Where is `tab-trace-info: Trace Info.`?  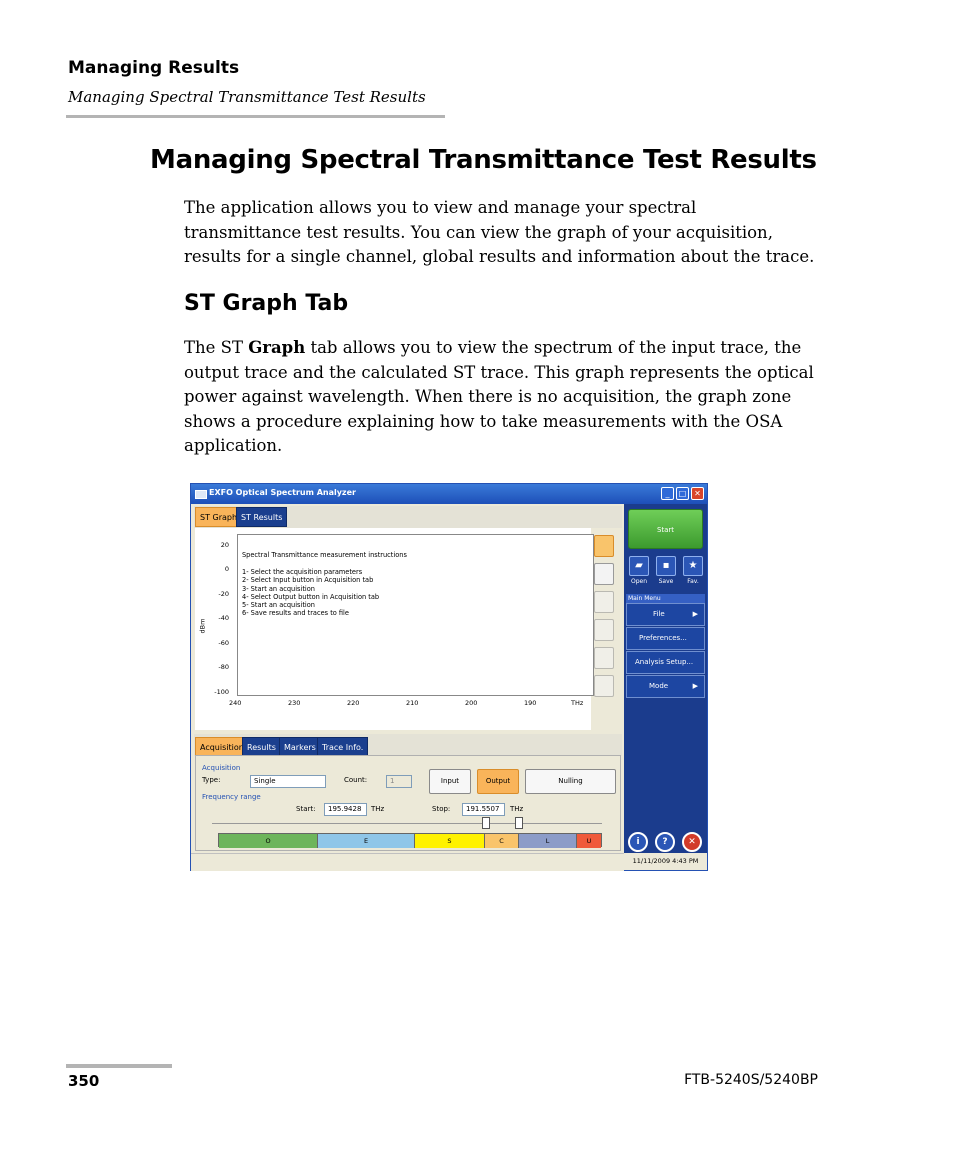
tab-trace-info: Trace Info. is located at coordinates (343, 747).